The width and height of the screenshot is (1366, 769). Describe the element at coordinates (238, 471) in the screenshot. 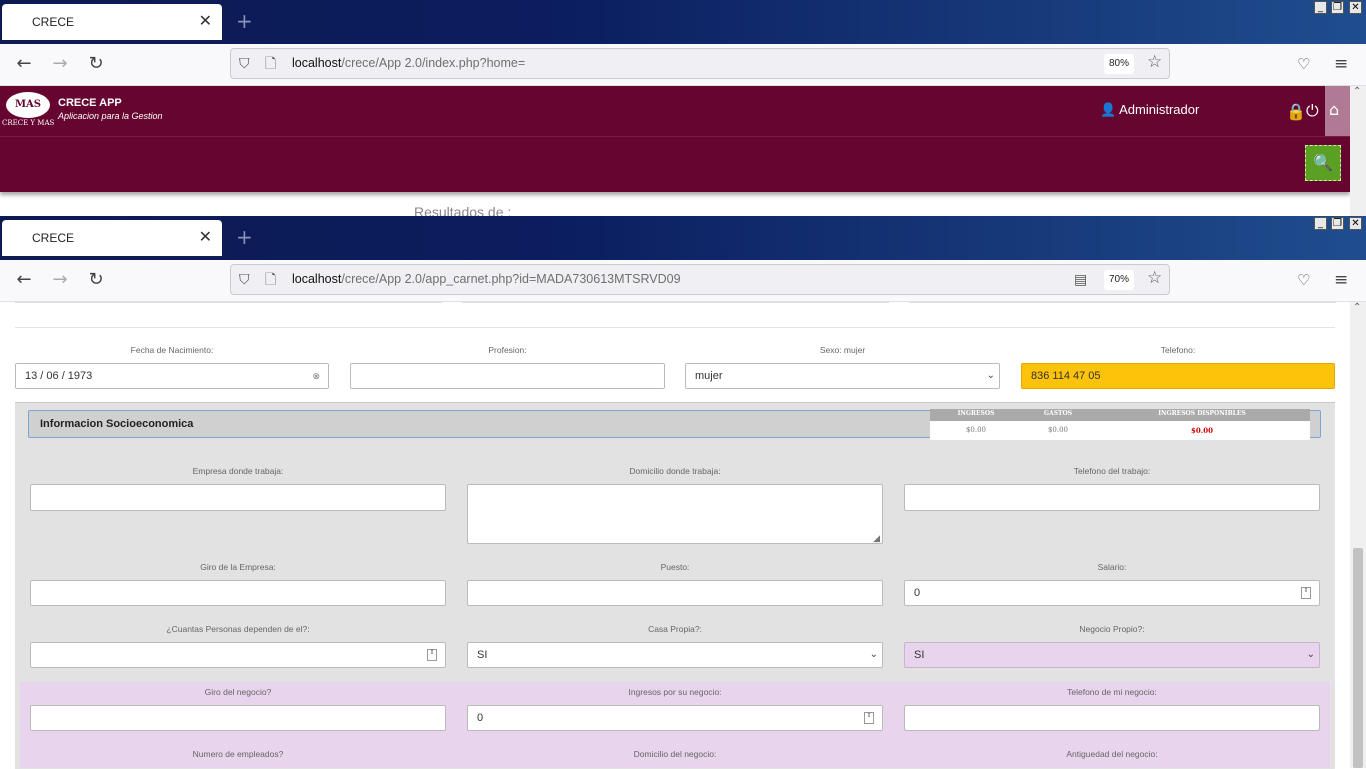

I see `empresa-label: Empresa donde trabaja:` at that location.